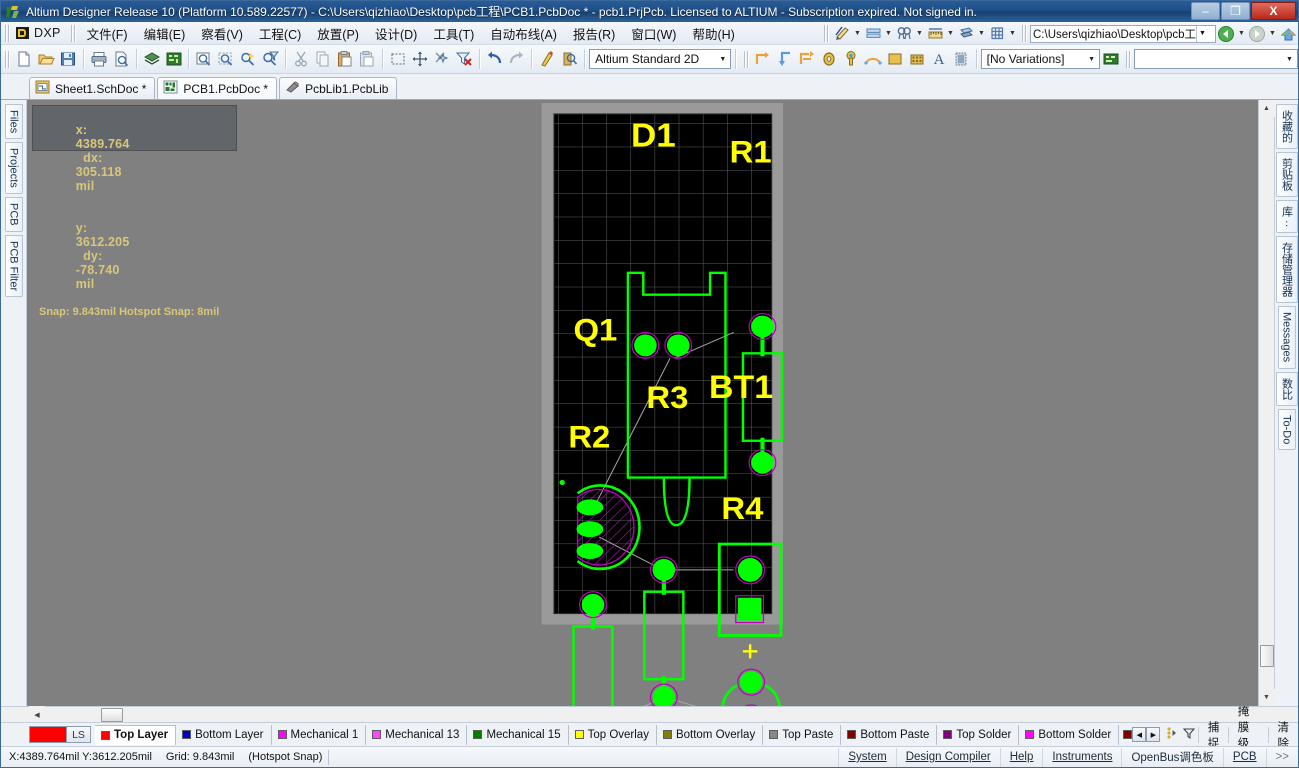 The image size is (1299, 768). What do you see at coordinates (746, 59) in the screenshot?
I see `place-toolbar-grip` at bounding box center [746, 59].